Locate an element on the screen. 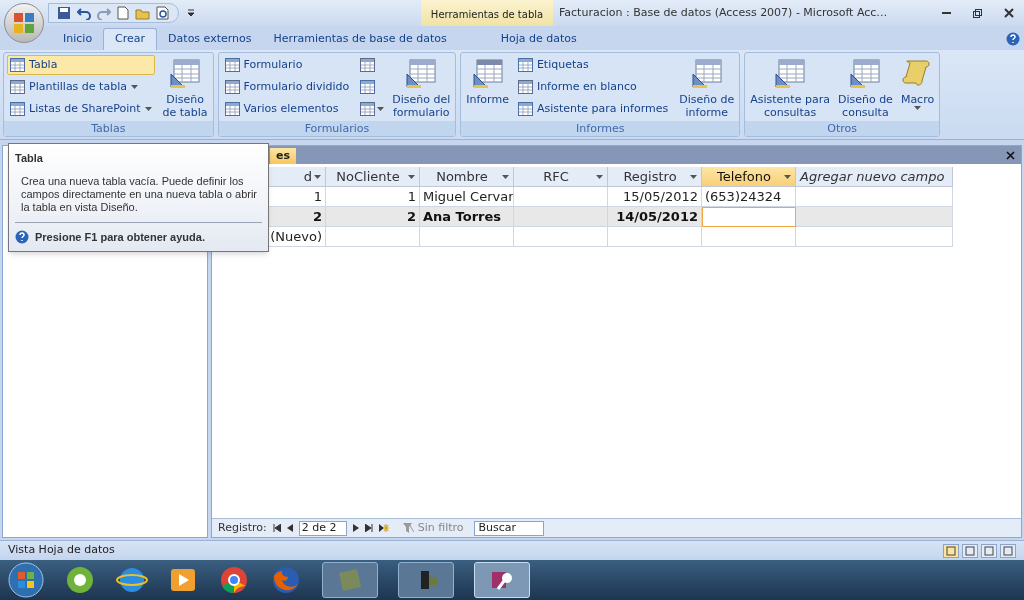 The width and height of the screenshot is (1024, 600). ribbon-large-button: Informe is located at coordinates (487, 88).